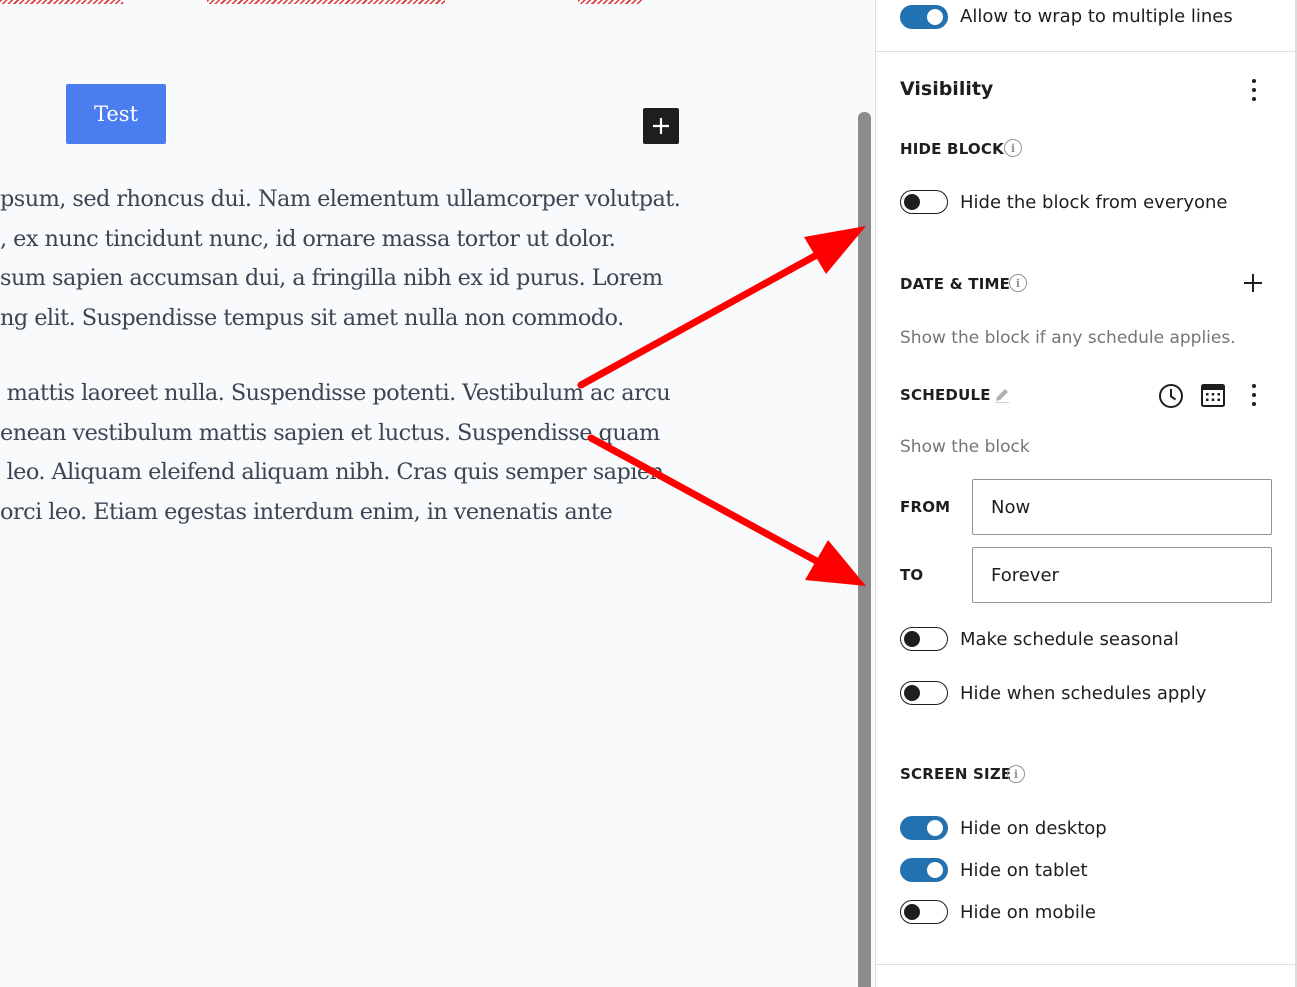  Describe the element at coordinates (924, 17) in the screenshot. I see `wrap-lines-toggle` at that location.